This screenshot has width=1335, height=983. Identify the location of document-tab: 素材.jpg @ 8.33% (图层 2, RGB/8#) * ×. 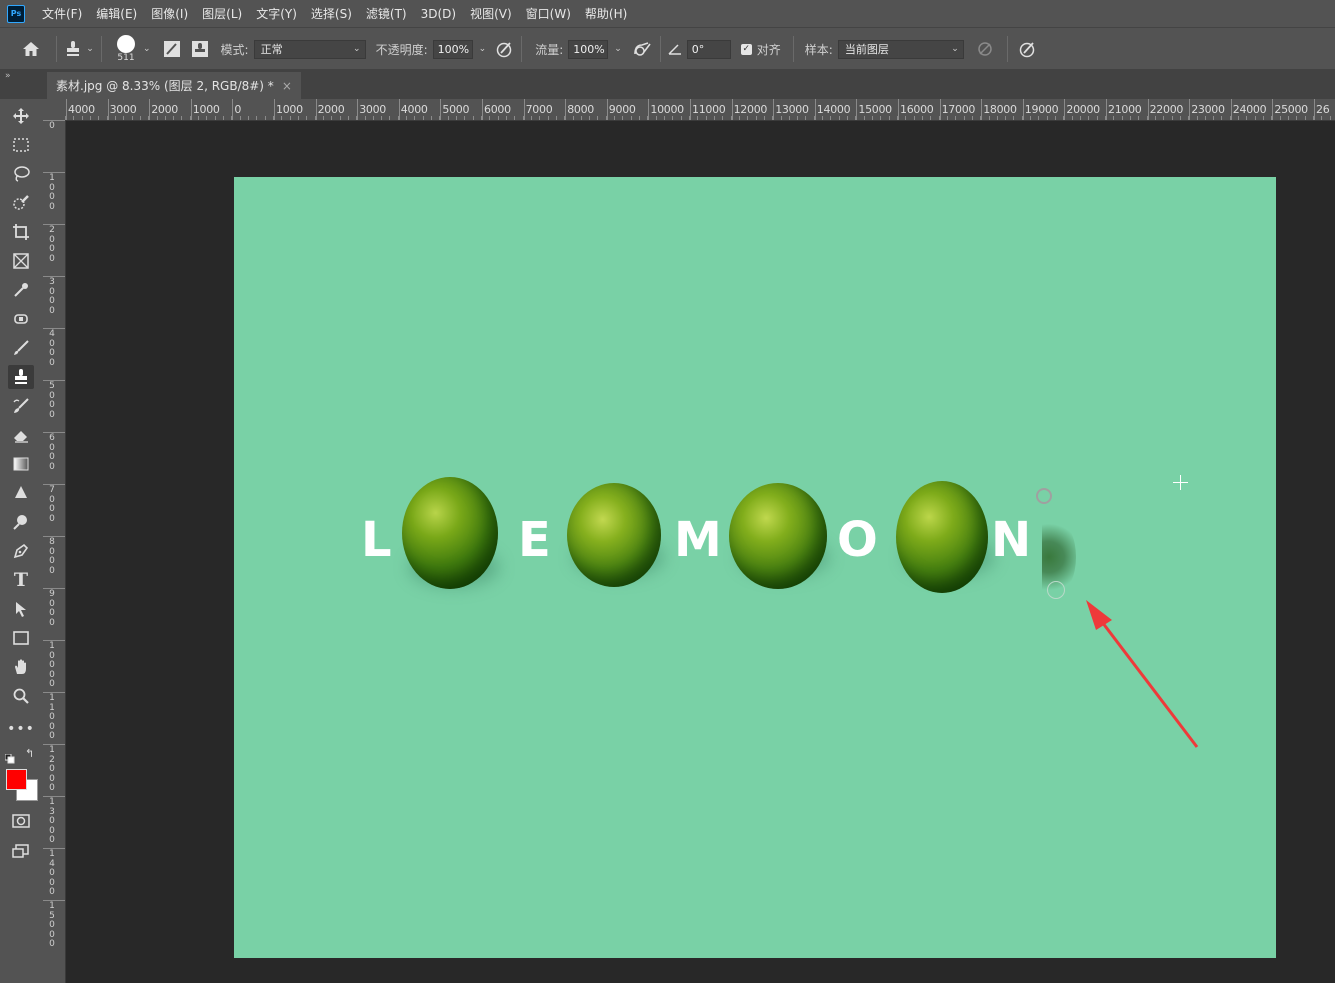
(174, 85).